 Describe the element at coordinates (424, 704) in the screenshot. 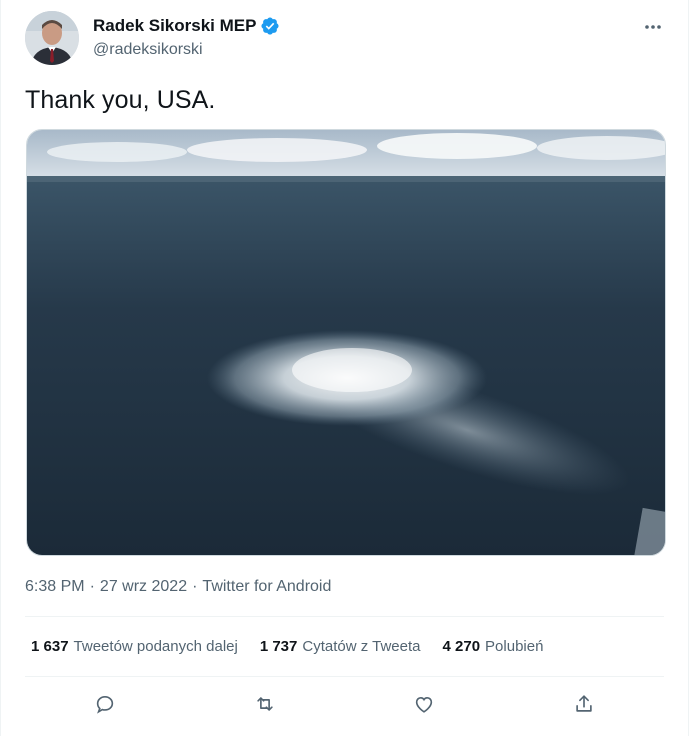

I see `like-icon` at that location.